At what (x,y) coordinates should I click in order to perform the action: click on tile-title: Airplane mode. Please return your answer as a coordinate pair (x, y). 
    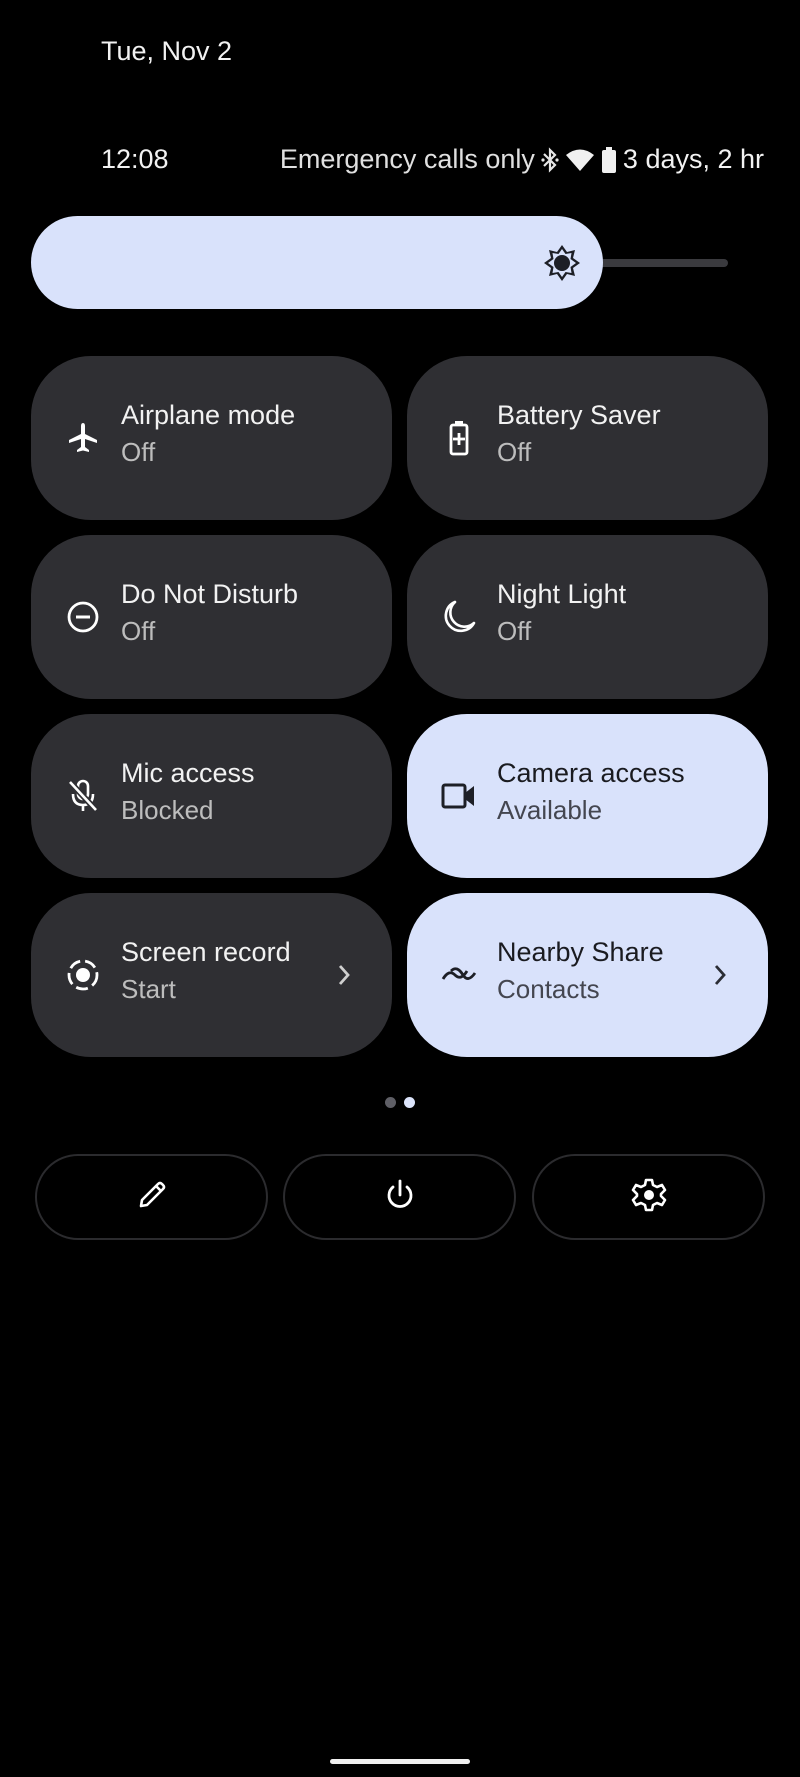
    Looking at the image, I should click on (208, 415).